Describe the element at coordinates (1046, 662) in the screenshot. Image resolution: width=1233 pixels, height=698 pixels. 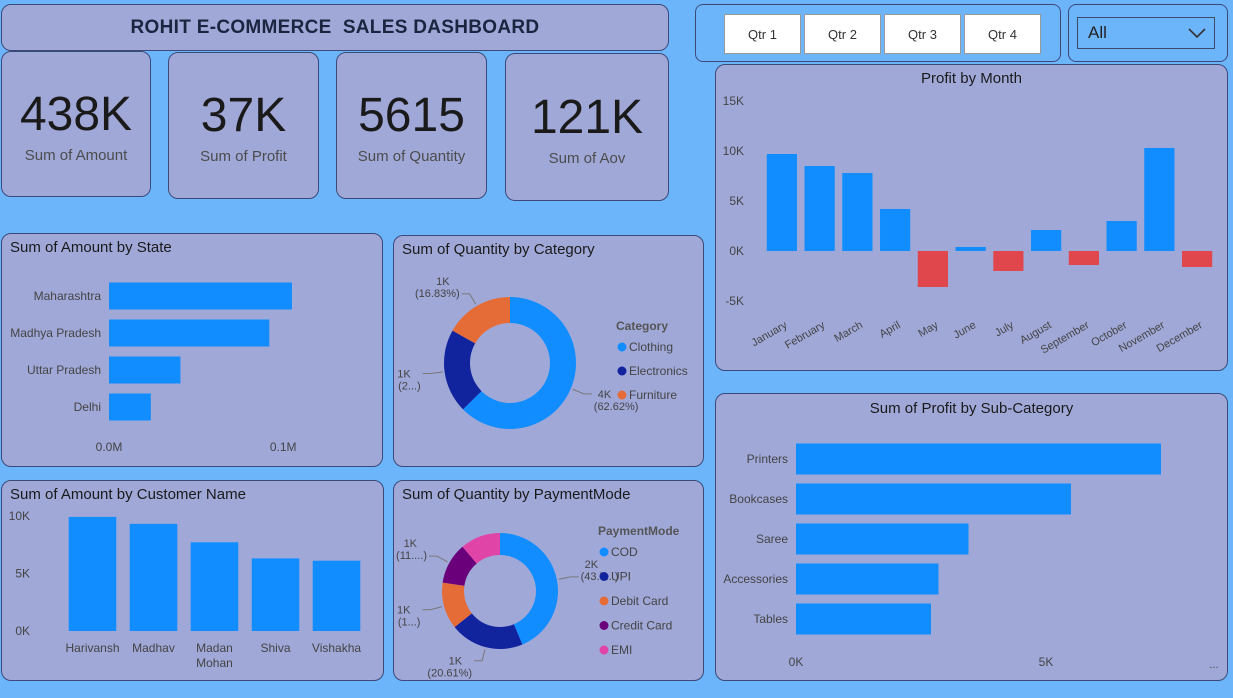
I see `x-tick-label: 5K` at that location.